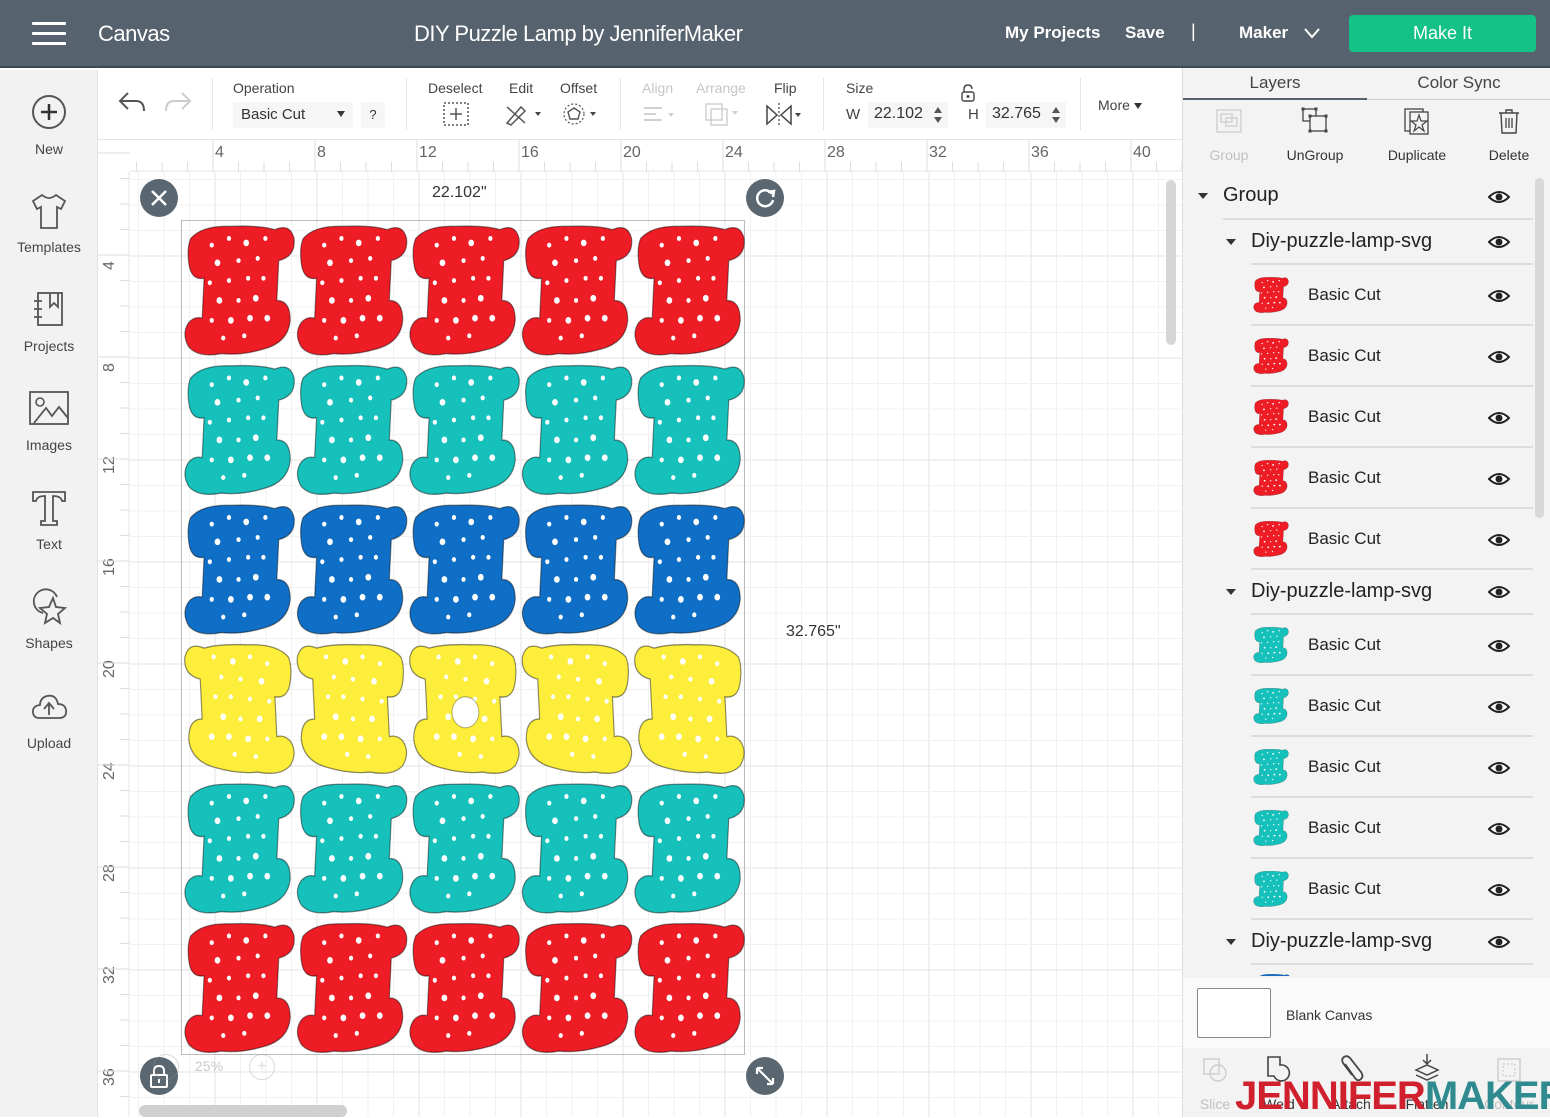 Image resolution: width=1550 pixels, height=1118 pixels. Describe the element at coordinates (49, 237) in the screenshot. I see `sidebar-item-templates: Templates` at that location.